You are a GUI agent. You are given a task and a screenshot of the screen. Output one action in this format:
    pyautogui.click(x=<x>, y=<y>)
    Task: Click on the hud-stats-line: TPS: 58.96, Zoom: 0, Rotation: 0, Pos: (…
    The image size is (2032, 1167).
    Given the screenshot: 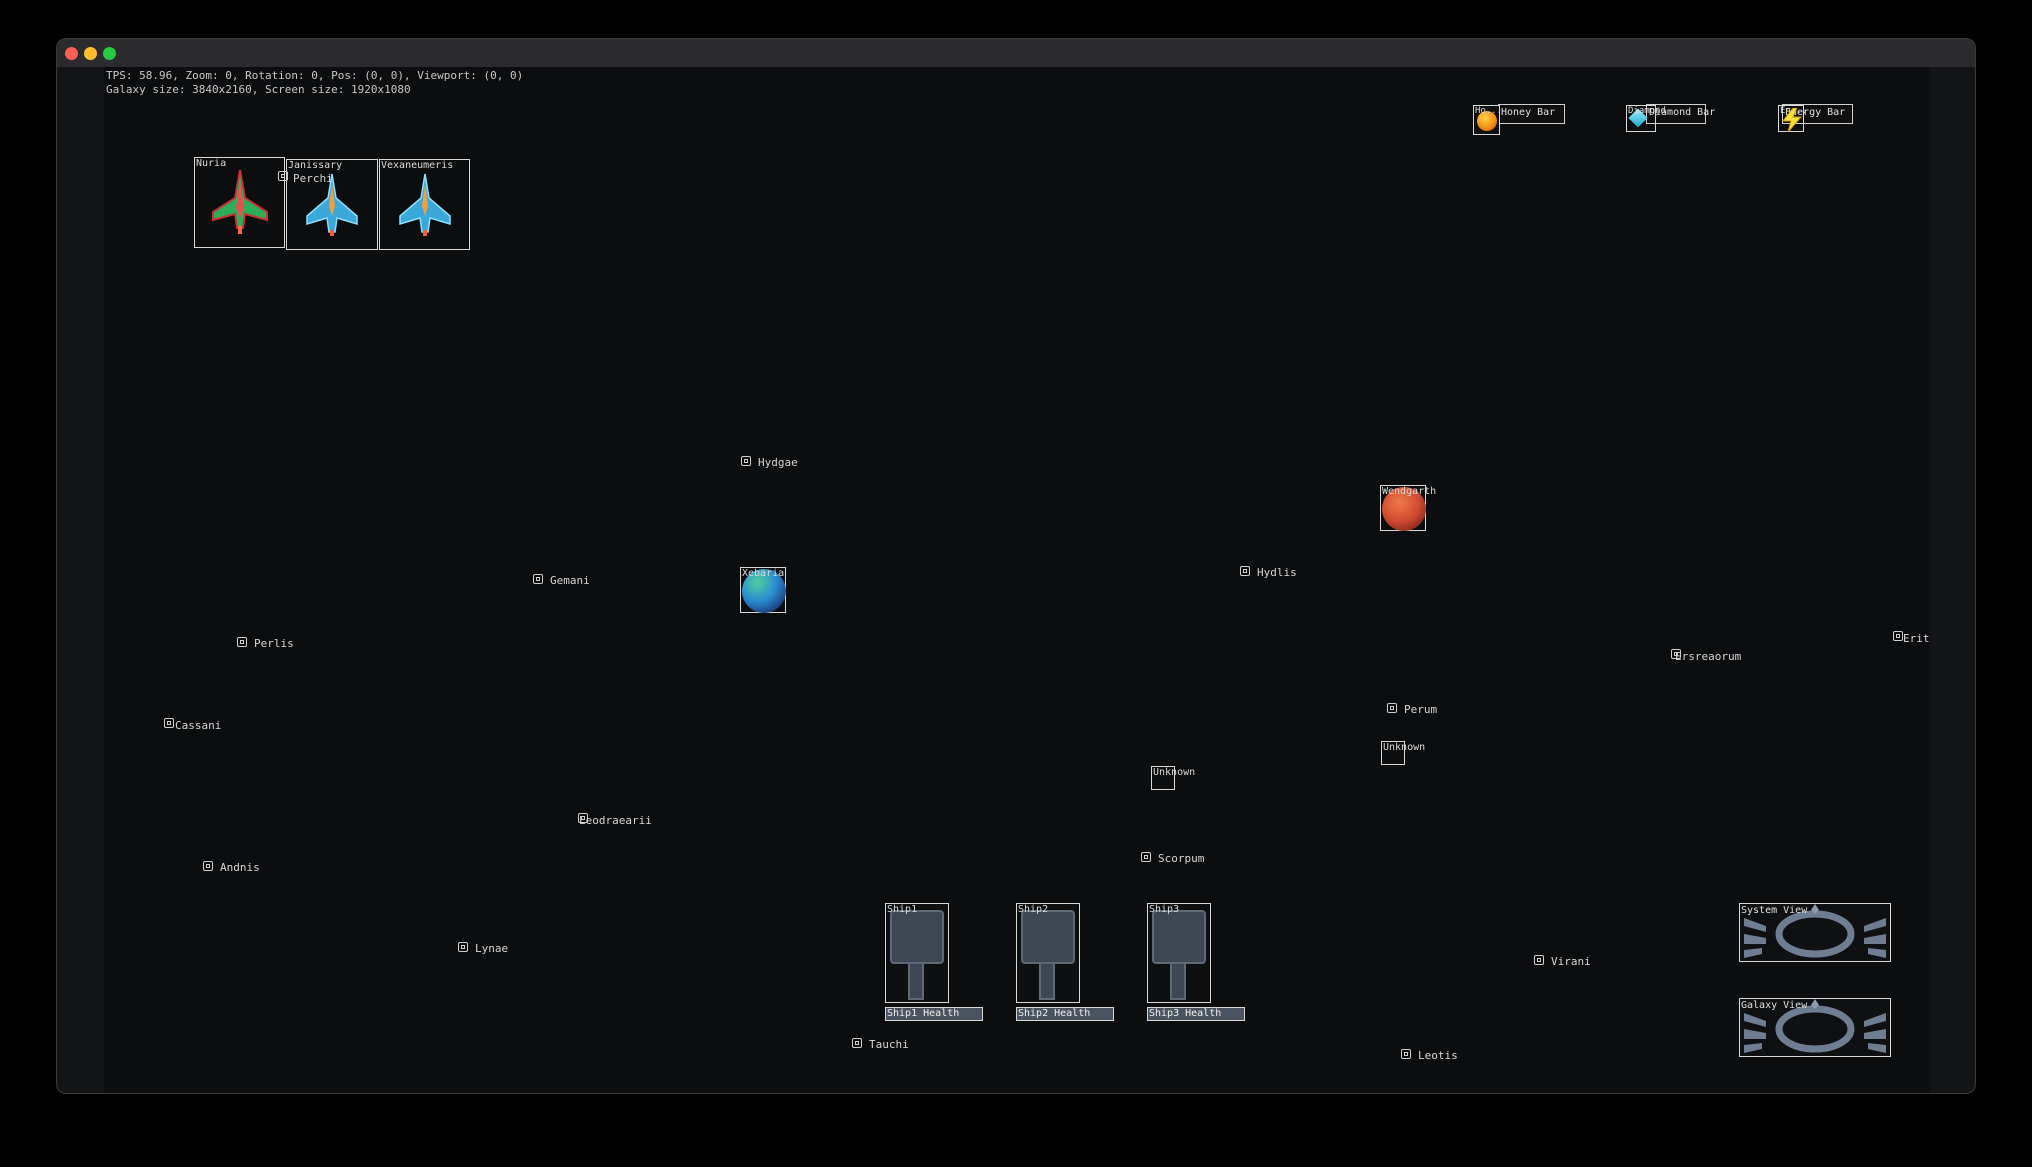 What is the action you would take?
    pyautogui.click(x=315, y=75)
    